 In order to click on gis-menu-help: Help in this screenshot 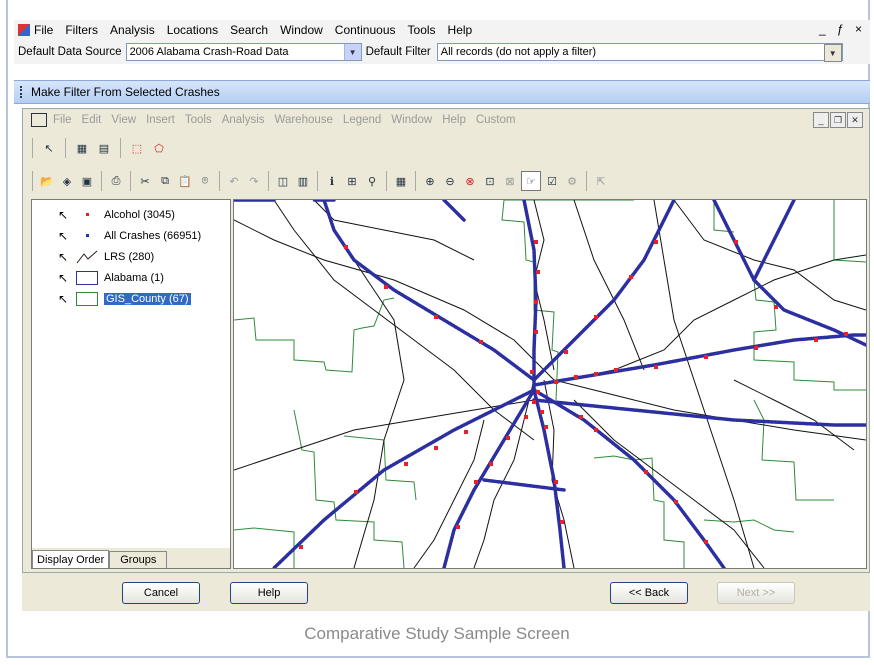, I will do `click(454, 120)`.